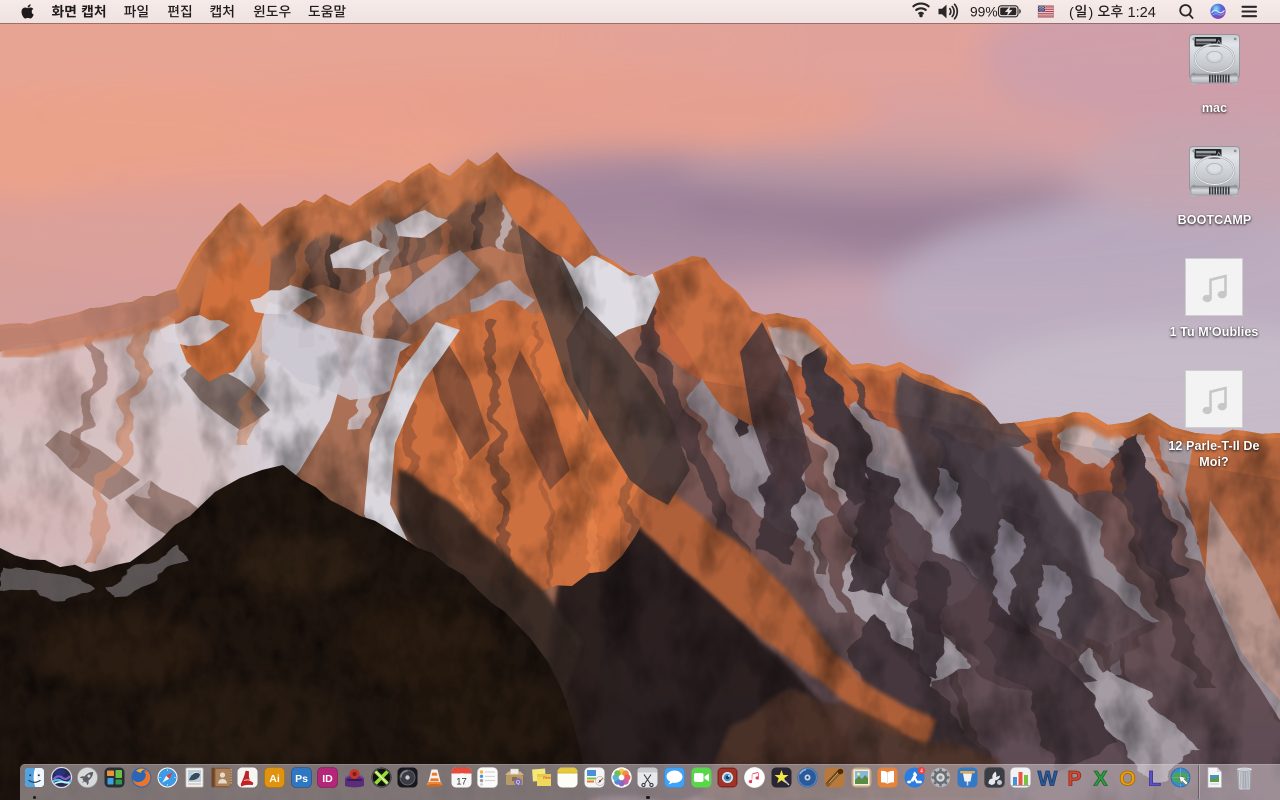 The width and height of the screenshot is (1280, 800). Describe the element at coordinates (921, 771) in the screenshot. I see `svg-text: 4` at that location.